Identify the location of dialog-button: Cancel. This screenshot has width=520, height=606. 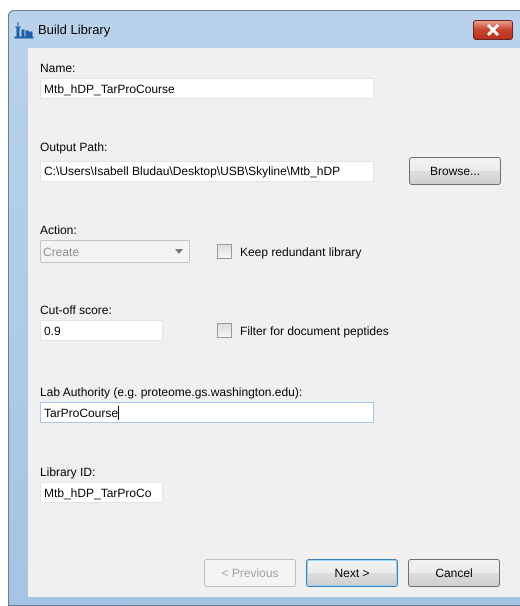
(454, 573).